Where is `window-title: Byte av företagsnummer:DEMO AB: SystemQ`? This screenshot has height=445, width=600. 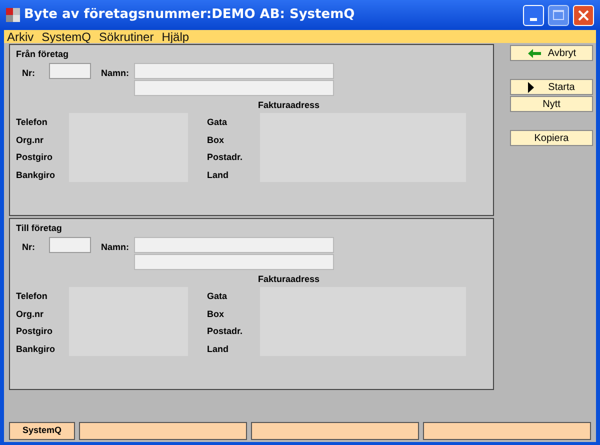
window-title: Byte av företagsnummer:DEMO AB: SystemQ is located at coordinates (190, 15).